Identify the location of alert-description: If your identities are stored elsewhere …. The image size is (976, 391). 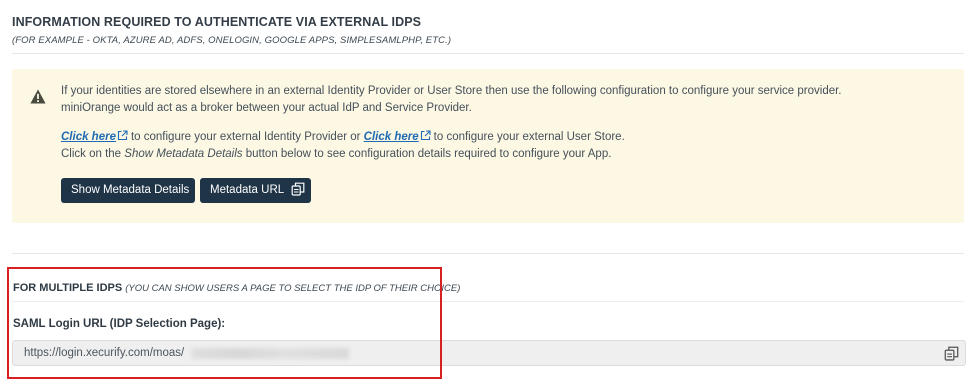
(506, 100).